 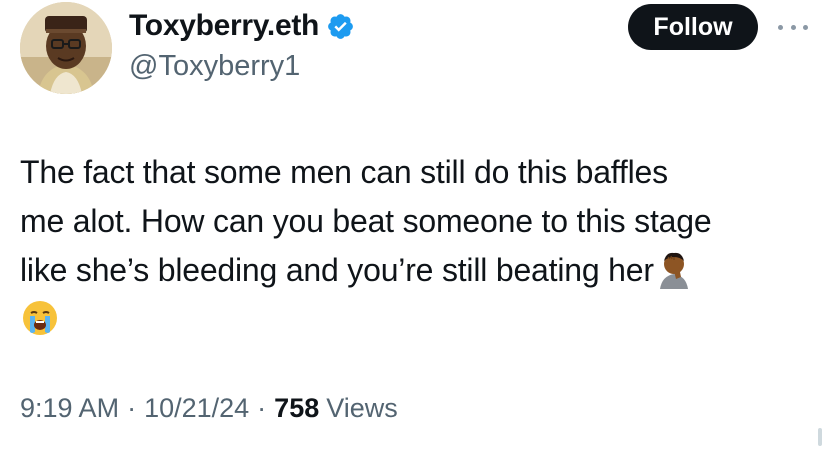 What do you see at coordinates (69, 408) in the screenshot?
I see `tweet-time: 9:19 AM` at bounding box center [69, 408].